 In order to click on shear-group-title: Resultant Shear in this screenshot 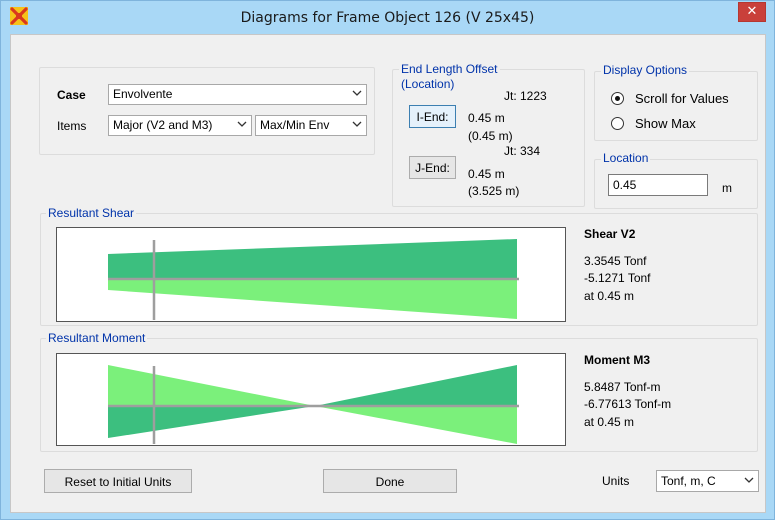, I will do `click(91, 213)`.